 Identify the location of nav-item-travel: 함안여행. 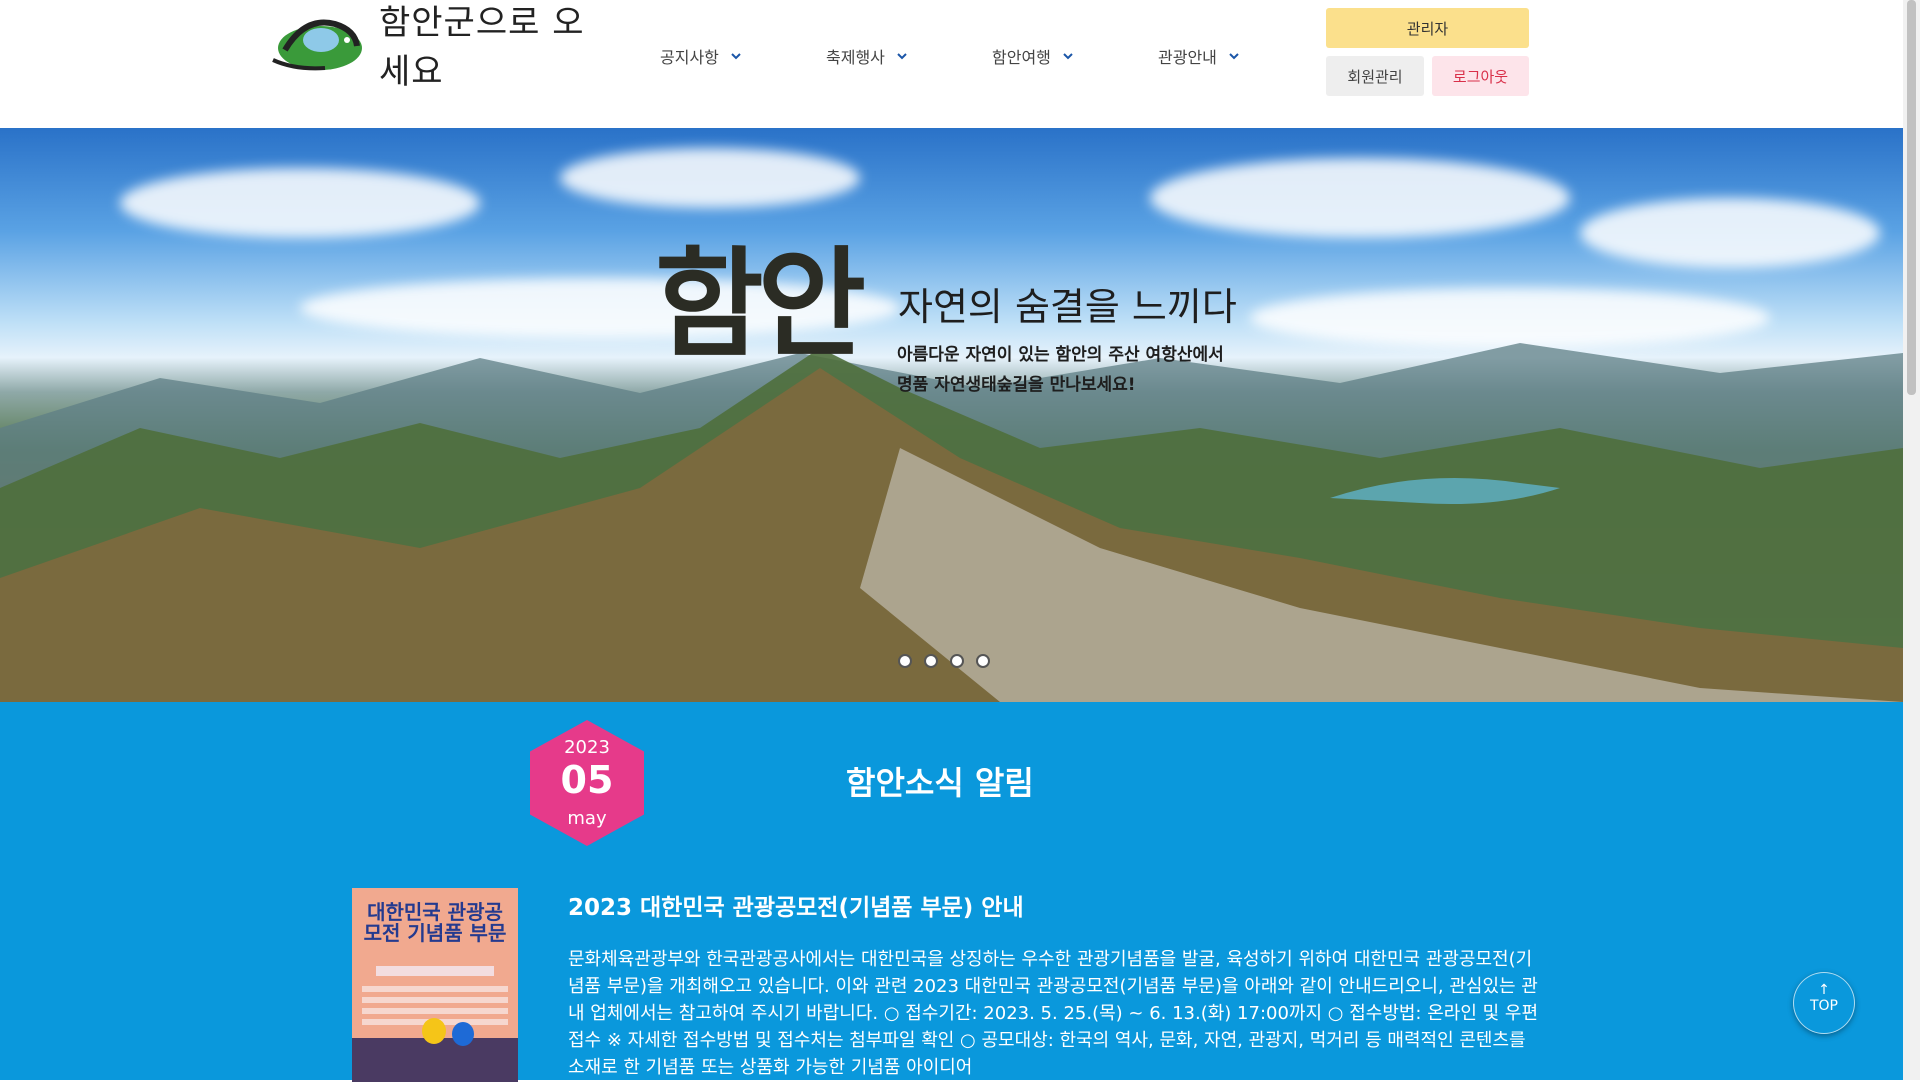
(1075, 56).